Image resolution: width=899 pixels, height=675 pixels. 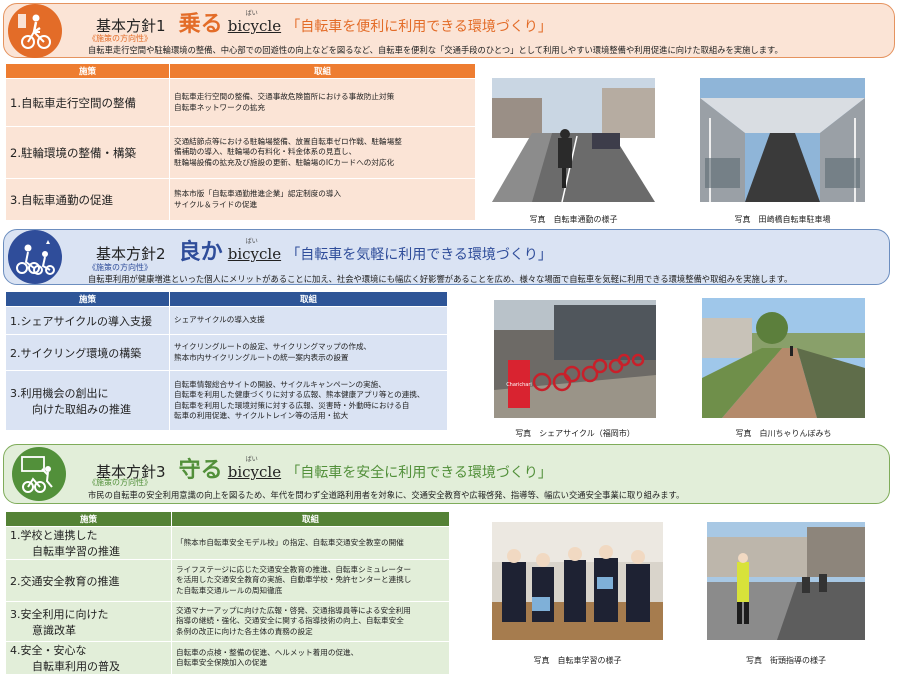 What do you see at coordinates (120, 267) in the screenshot?
I see `section-2-direction-label: 《施策の方向性》` at bounding box center [120, 267].